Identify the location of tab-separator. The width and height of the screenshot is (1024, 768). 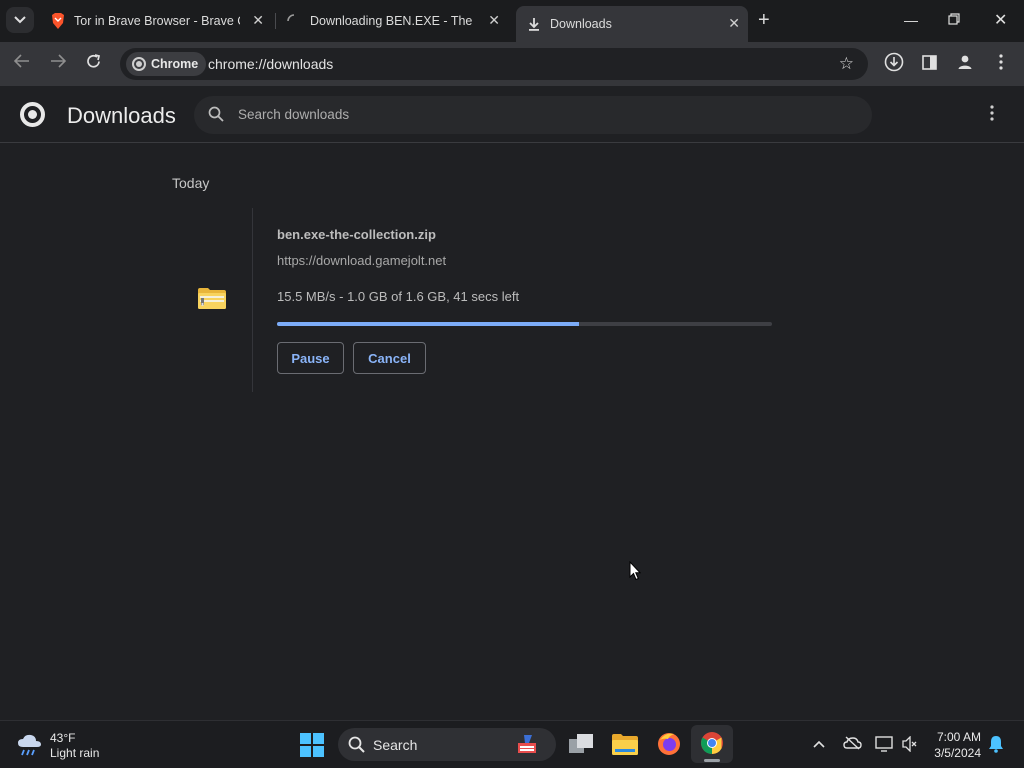
(275, 21).